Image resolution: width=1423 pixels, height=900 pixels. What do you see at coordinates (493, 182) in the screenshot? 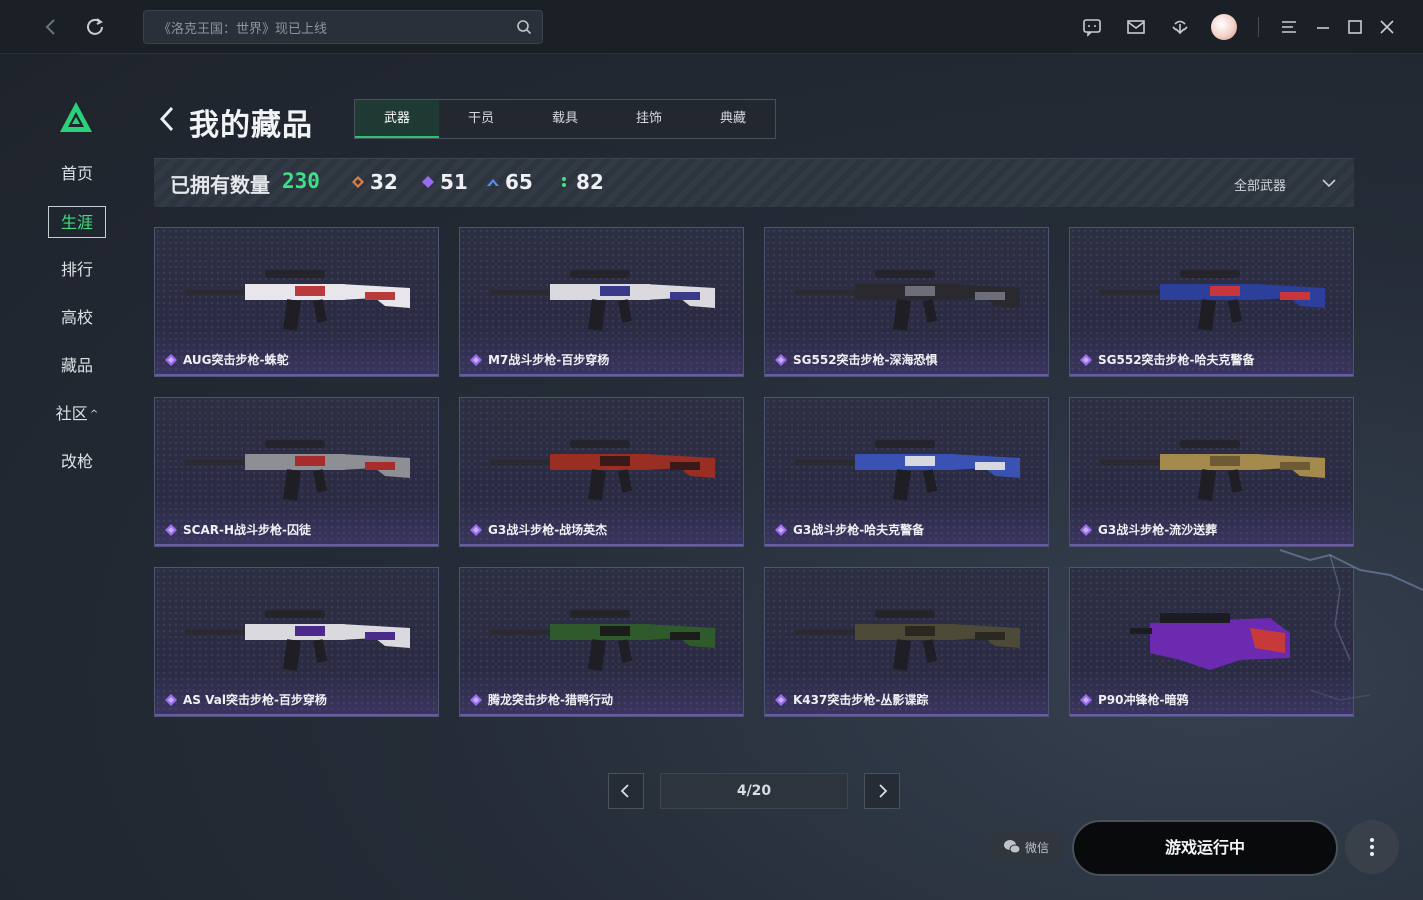
I see `blue-chevron-icon` at bounding box center [493, 182].